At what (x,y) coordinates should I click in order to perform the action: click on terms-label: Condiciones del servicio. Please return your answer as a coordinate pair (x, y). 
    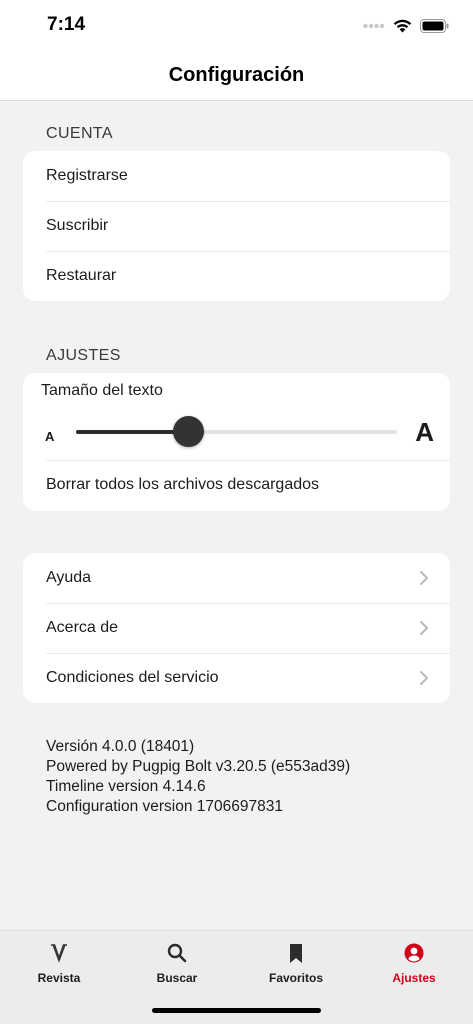
    Looking at the image, I should click on (132, 677).